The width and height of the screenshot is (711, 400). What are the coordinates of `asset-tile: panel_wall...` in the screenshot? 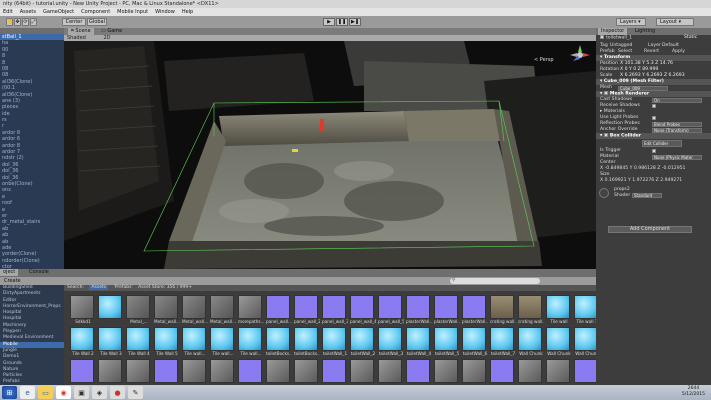 It's located at (279, 310).